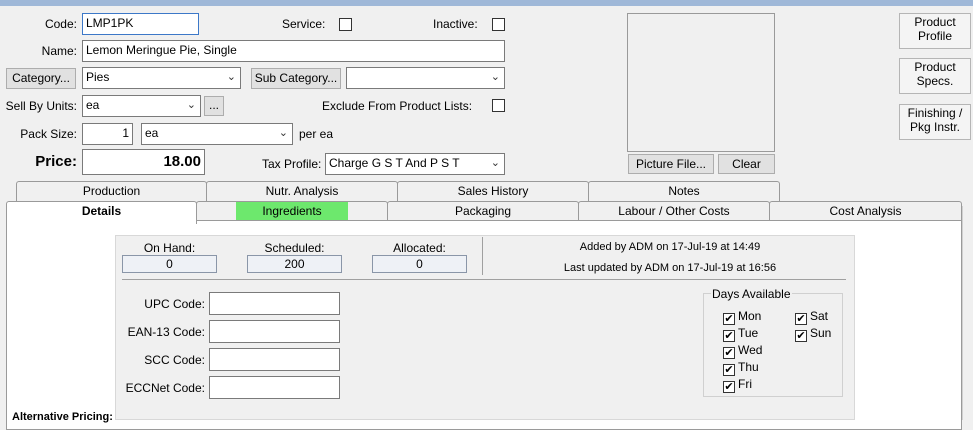  I want to click on window-title-strip, so click(486, 3).